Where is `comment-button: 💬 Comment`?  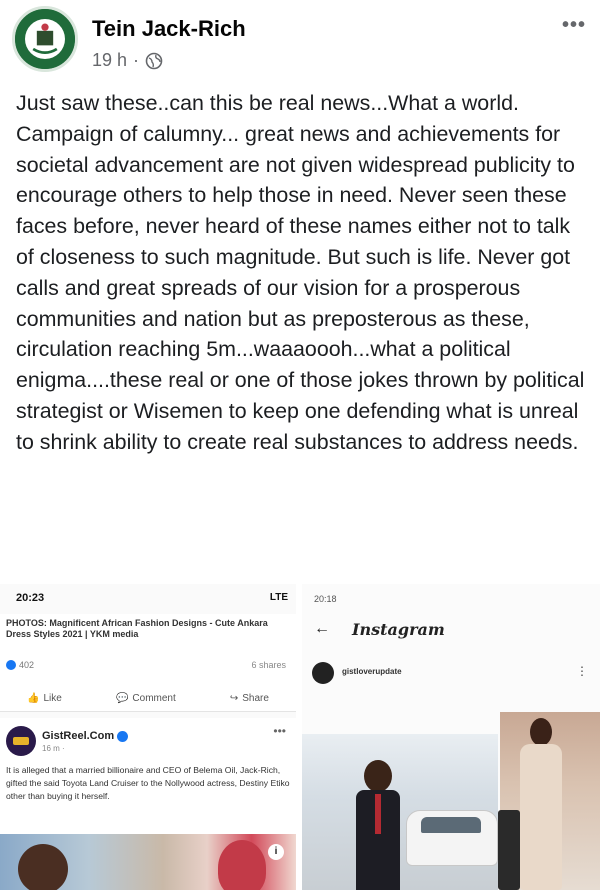
comment-button: 💬 Comment is located at coordinates (146, 698).